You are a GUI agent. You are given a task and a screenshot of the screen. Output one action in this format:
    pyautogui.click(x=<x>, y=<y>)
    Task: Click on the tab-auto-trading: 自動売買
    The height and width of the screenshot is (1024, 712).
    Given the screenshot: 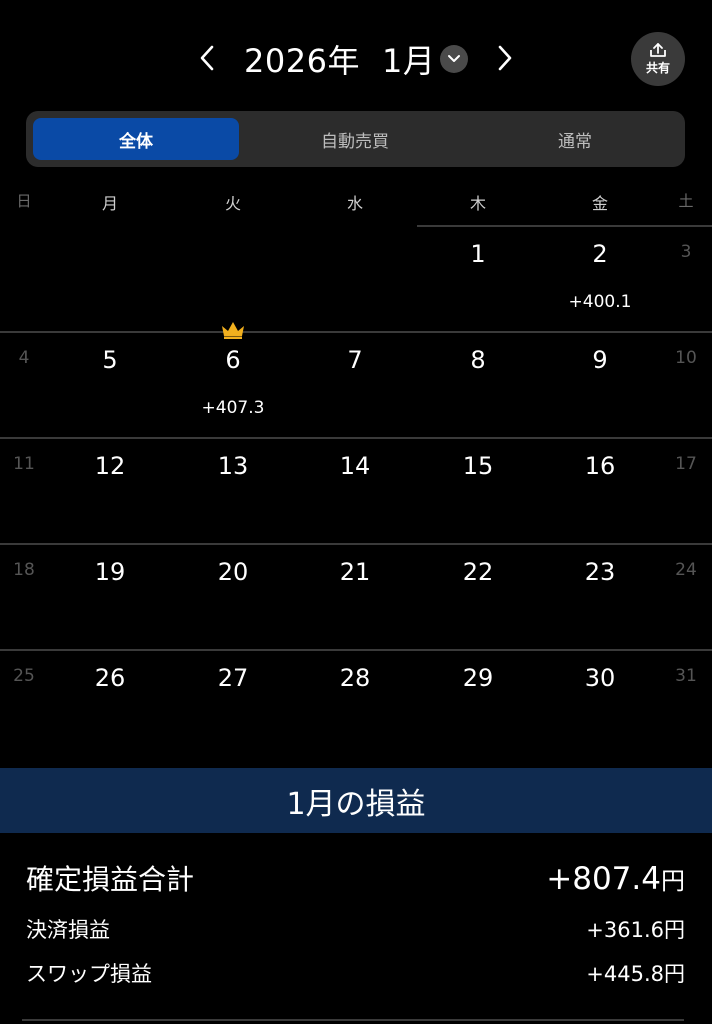 What is the action you would take?
    pyautogui.click(x=355, y=139)
    